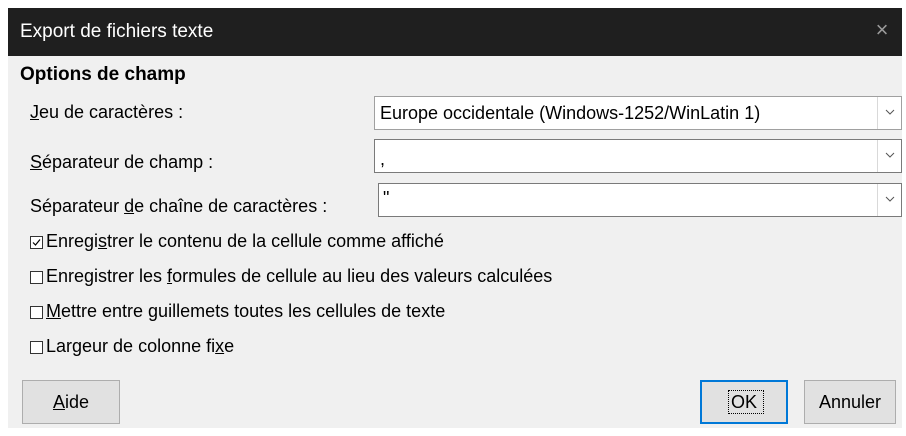 This screenshot has height=436, width=906. I want to click on section-title: Options de champ, so click(103, 74).